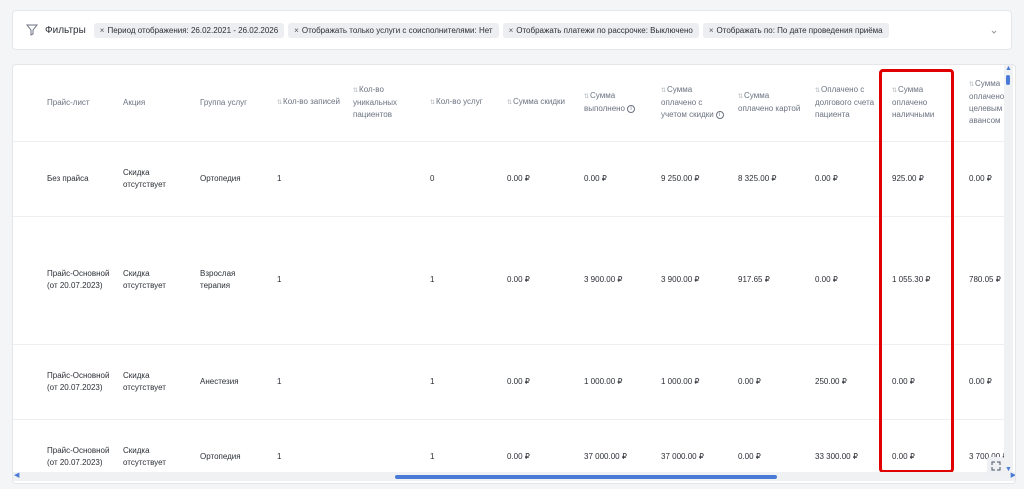 This screenshot has height=489, width=1024. I want to click on horizontal-scrollbar: ◀ ▶, so click(514, 476).